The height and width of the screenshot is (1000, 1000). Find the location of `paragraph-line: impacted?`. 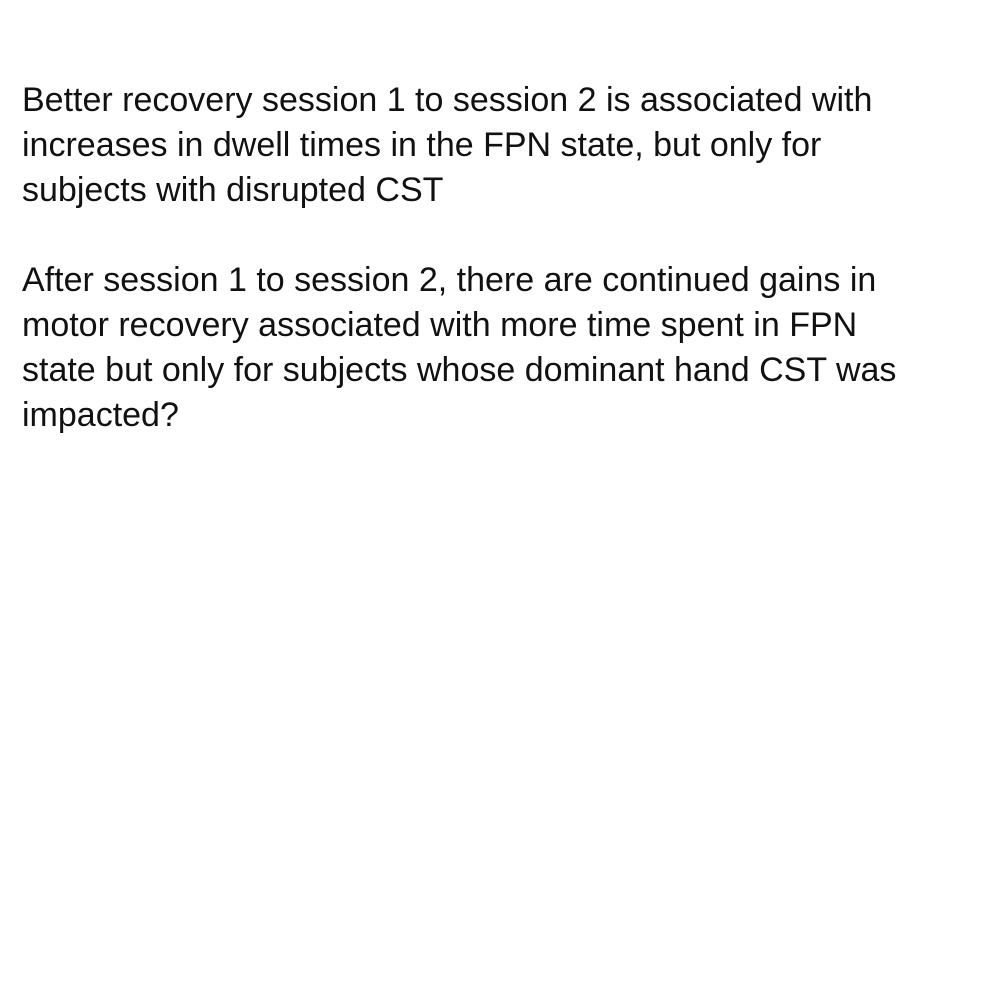

paragraph-line: impacted? is located at coordinates (100, 415).